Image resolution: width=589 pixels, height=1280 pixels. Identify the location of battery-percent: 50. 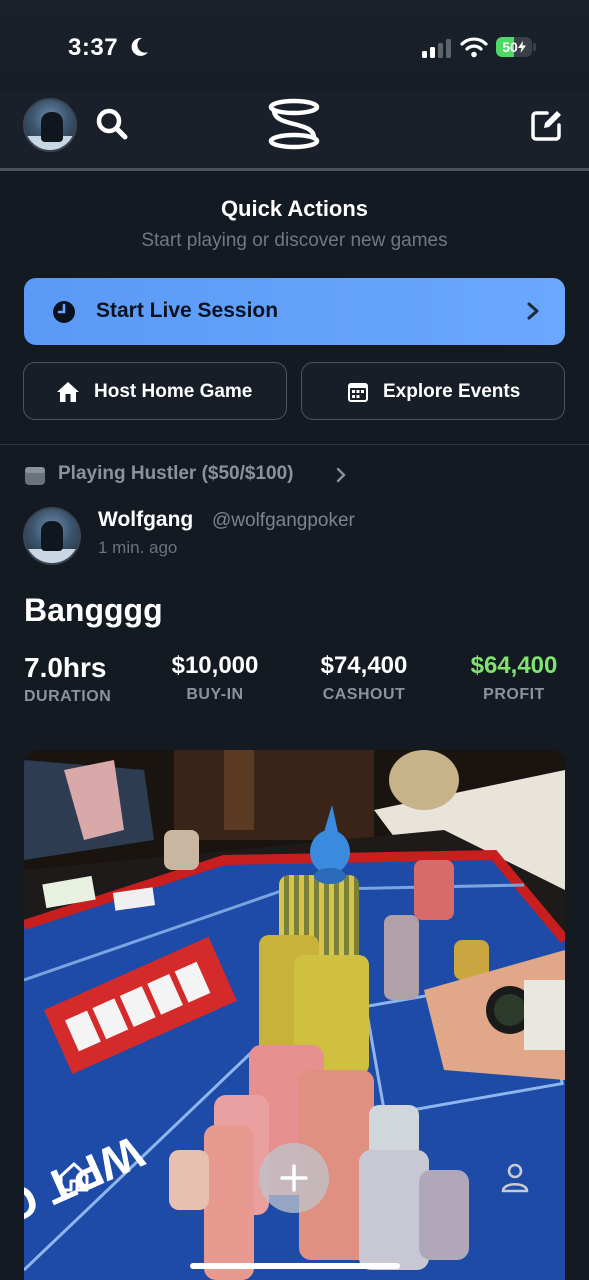
(514, 47).